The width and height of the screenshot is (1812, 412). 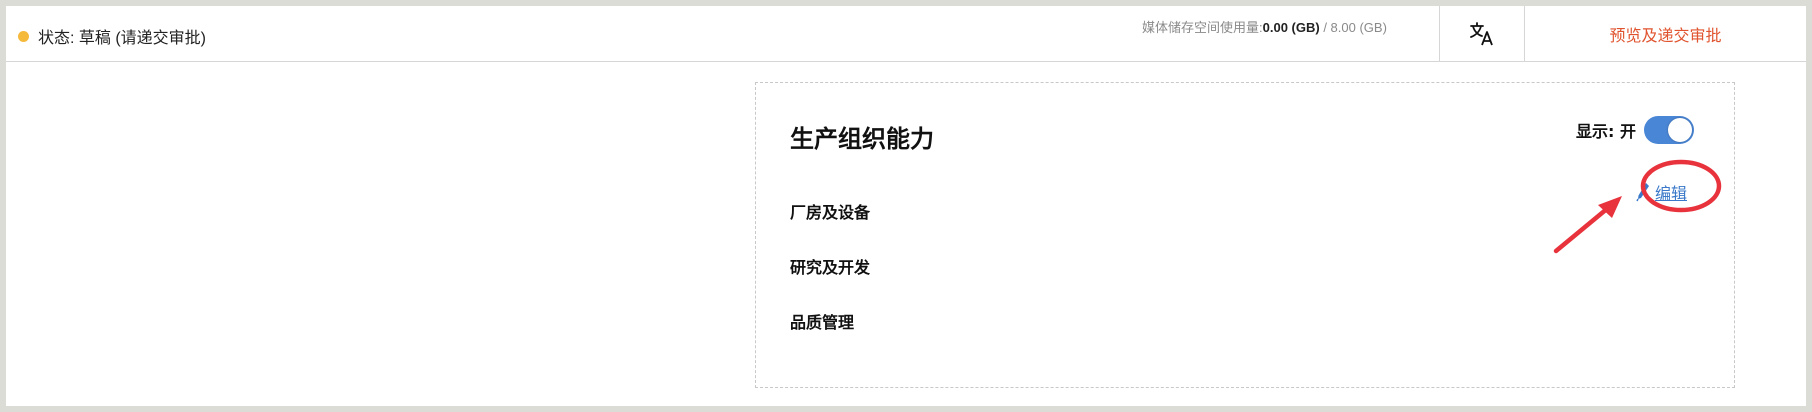 I want to click on edit-link: 编辑, so click(x=1661, y=192).